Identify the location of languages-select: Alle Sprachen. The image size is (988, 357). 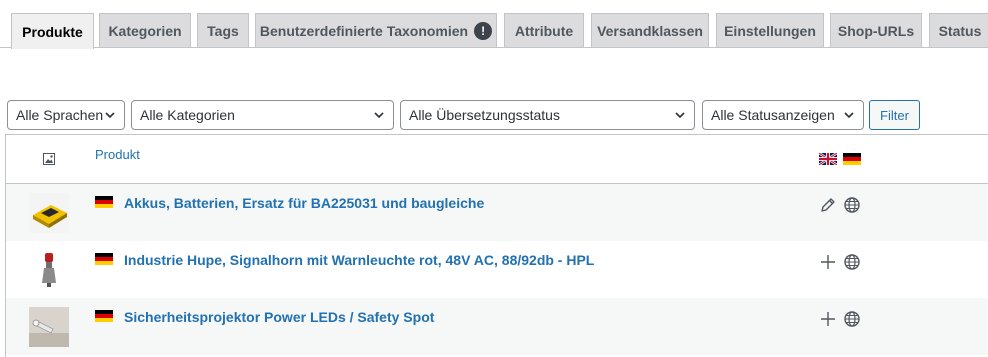
(66, 115).